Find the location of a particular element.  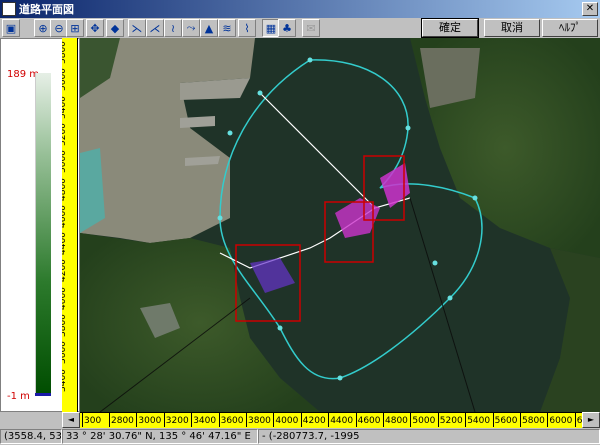

vertical-ruler-tick-label: 5200 is located at coordinates (65, 134).